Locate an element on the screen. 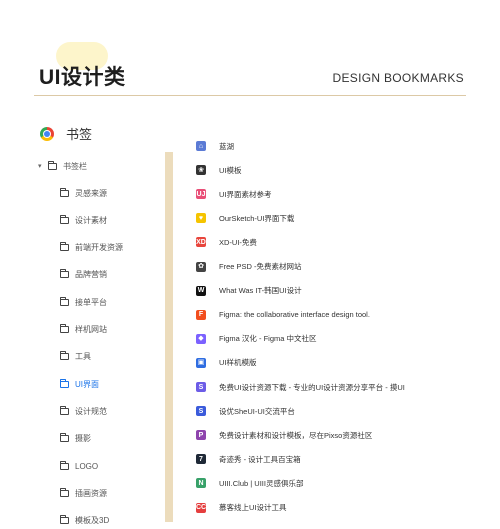 The height and width of the screenshot is (529, 500). w-icon: W is located at coordinates (201, 290).